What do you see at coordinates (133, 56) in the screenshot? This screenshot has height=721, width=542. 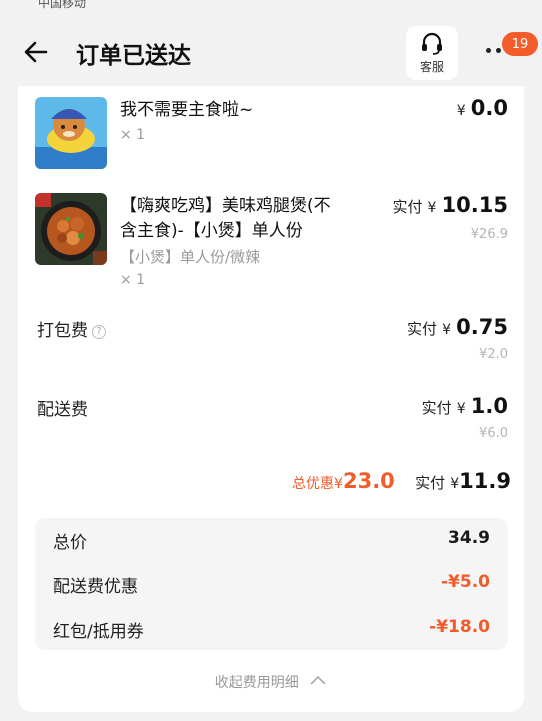 I see `page-title: 订单已送达` at bounding box center [133, 56].